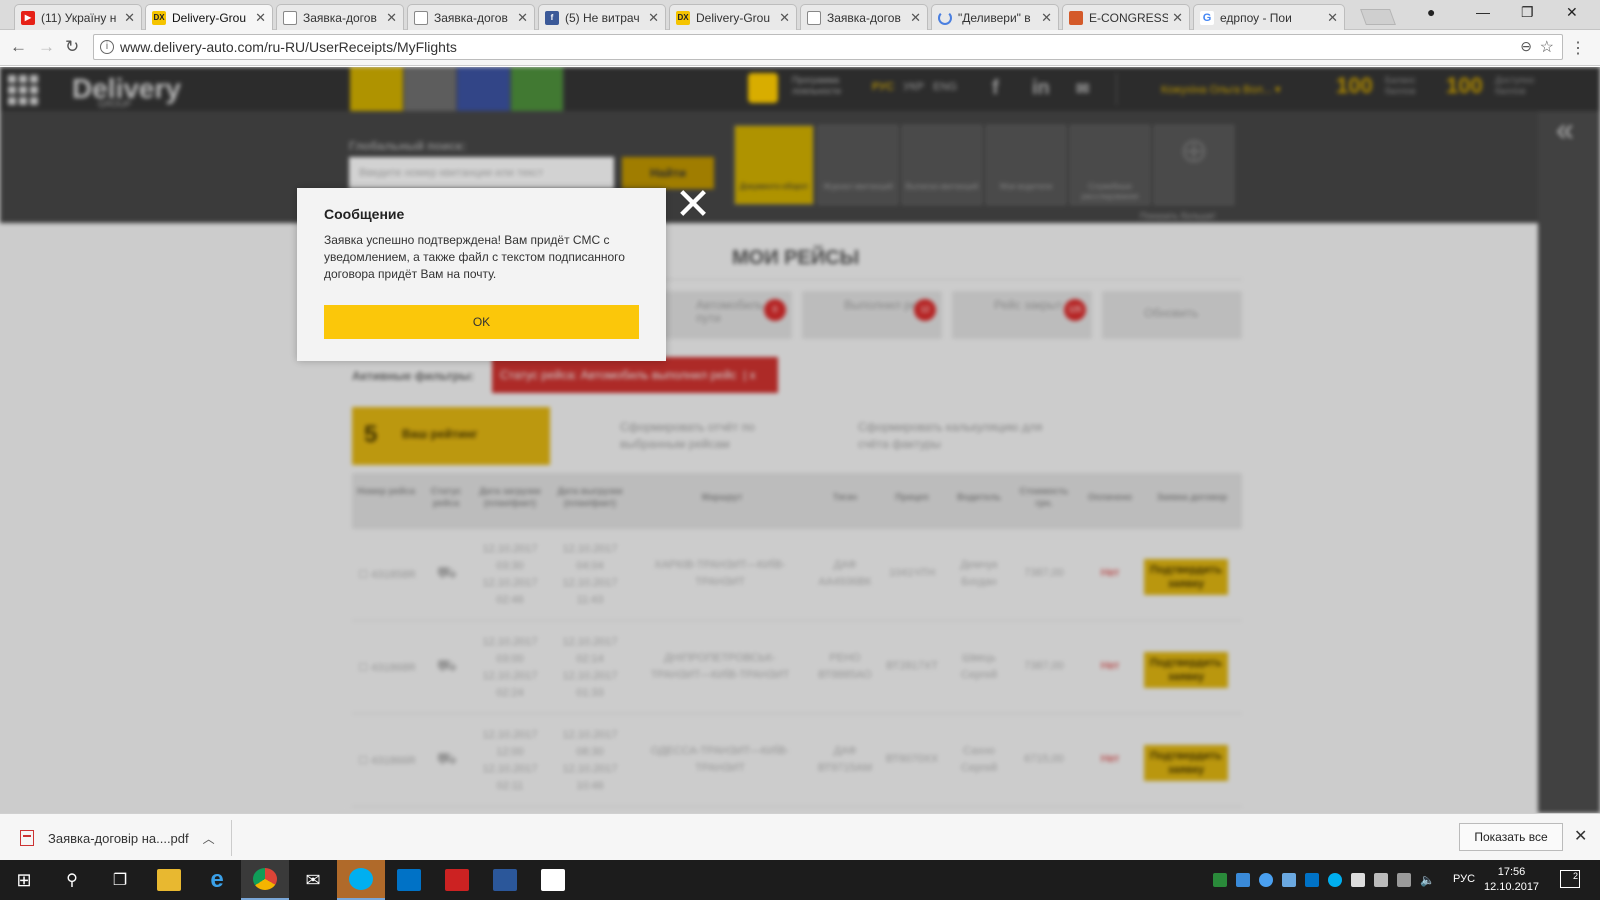 This screenshot has width=1600, height=900. Describe the element at coordinates (1578, 48) in the screenshot. I see `chrome-menu-icon: ⋮` at that location.